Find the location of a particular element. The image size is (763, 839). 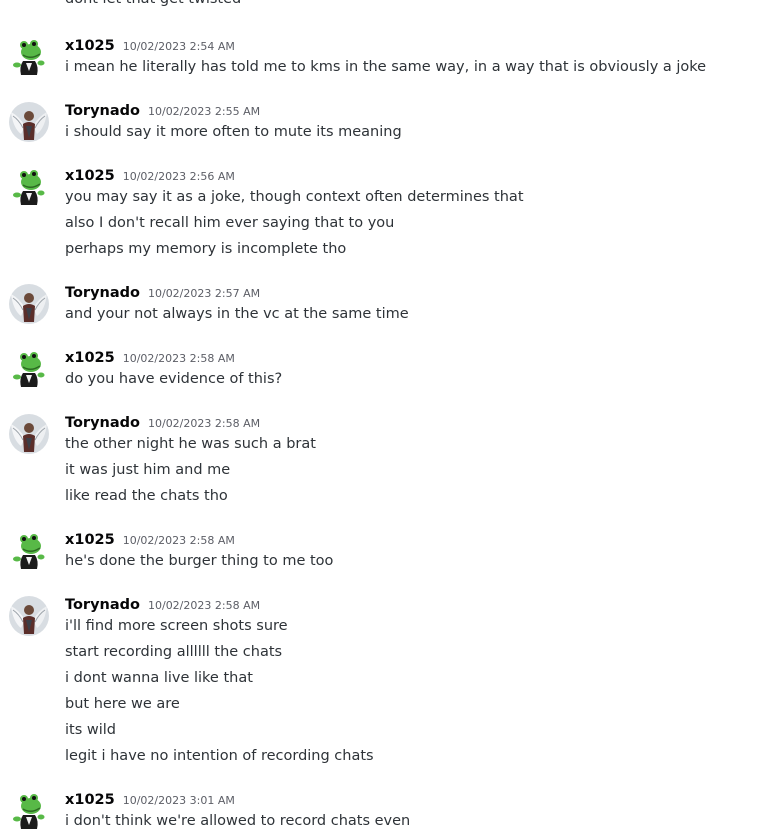

message-line: perhaps my memory is incomplete tho is located at coordinates (206, 249).